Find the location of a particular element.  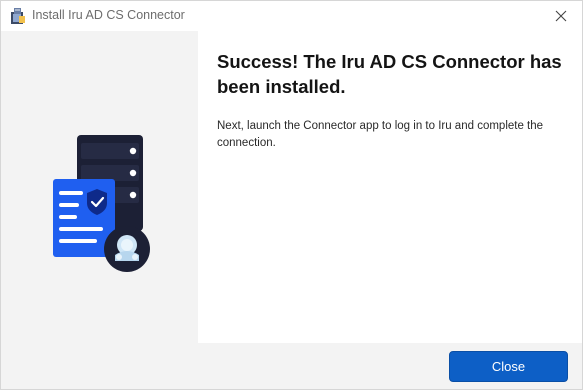

title-bar: Install Iru AD CS Connector is located at coordinates (291, 16).